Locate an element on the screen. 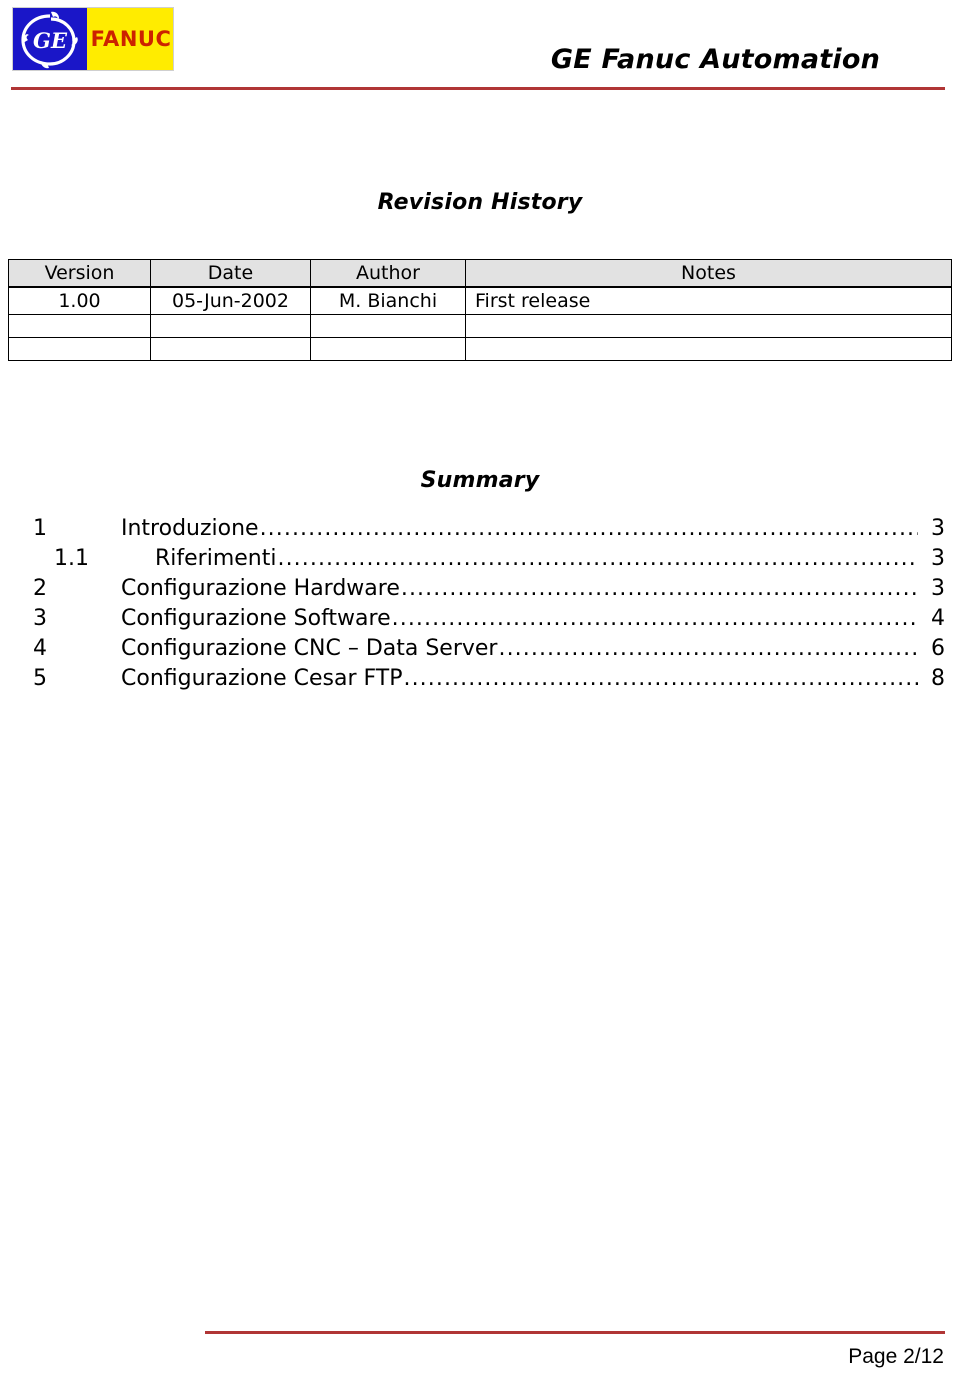  cell-notes: First release is located at coordinates (708, 300).